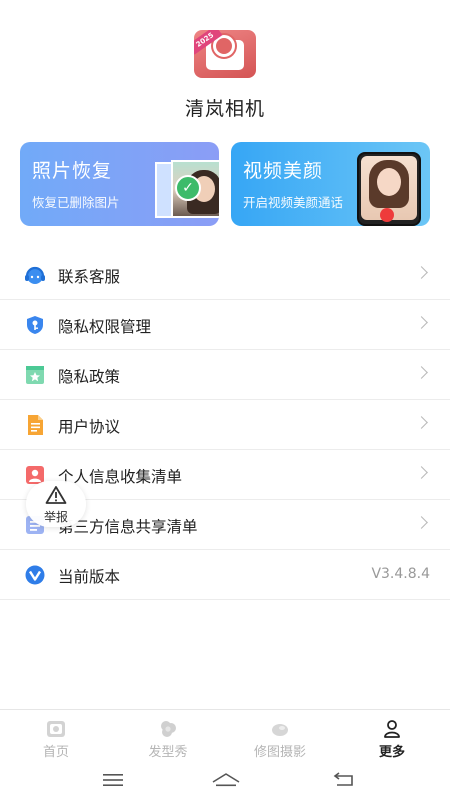 This screenshot has height=800, width=450. What do you see at coordinates (56, 495) in the screenshot?
I see `warning-icon` at bounding box center [56, 495].